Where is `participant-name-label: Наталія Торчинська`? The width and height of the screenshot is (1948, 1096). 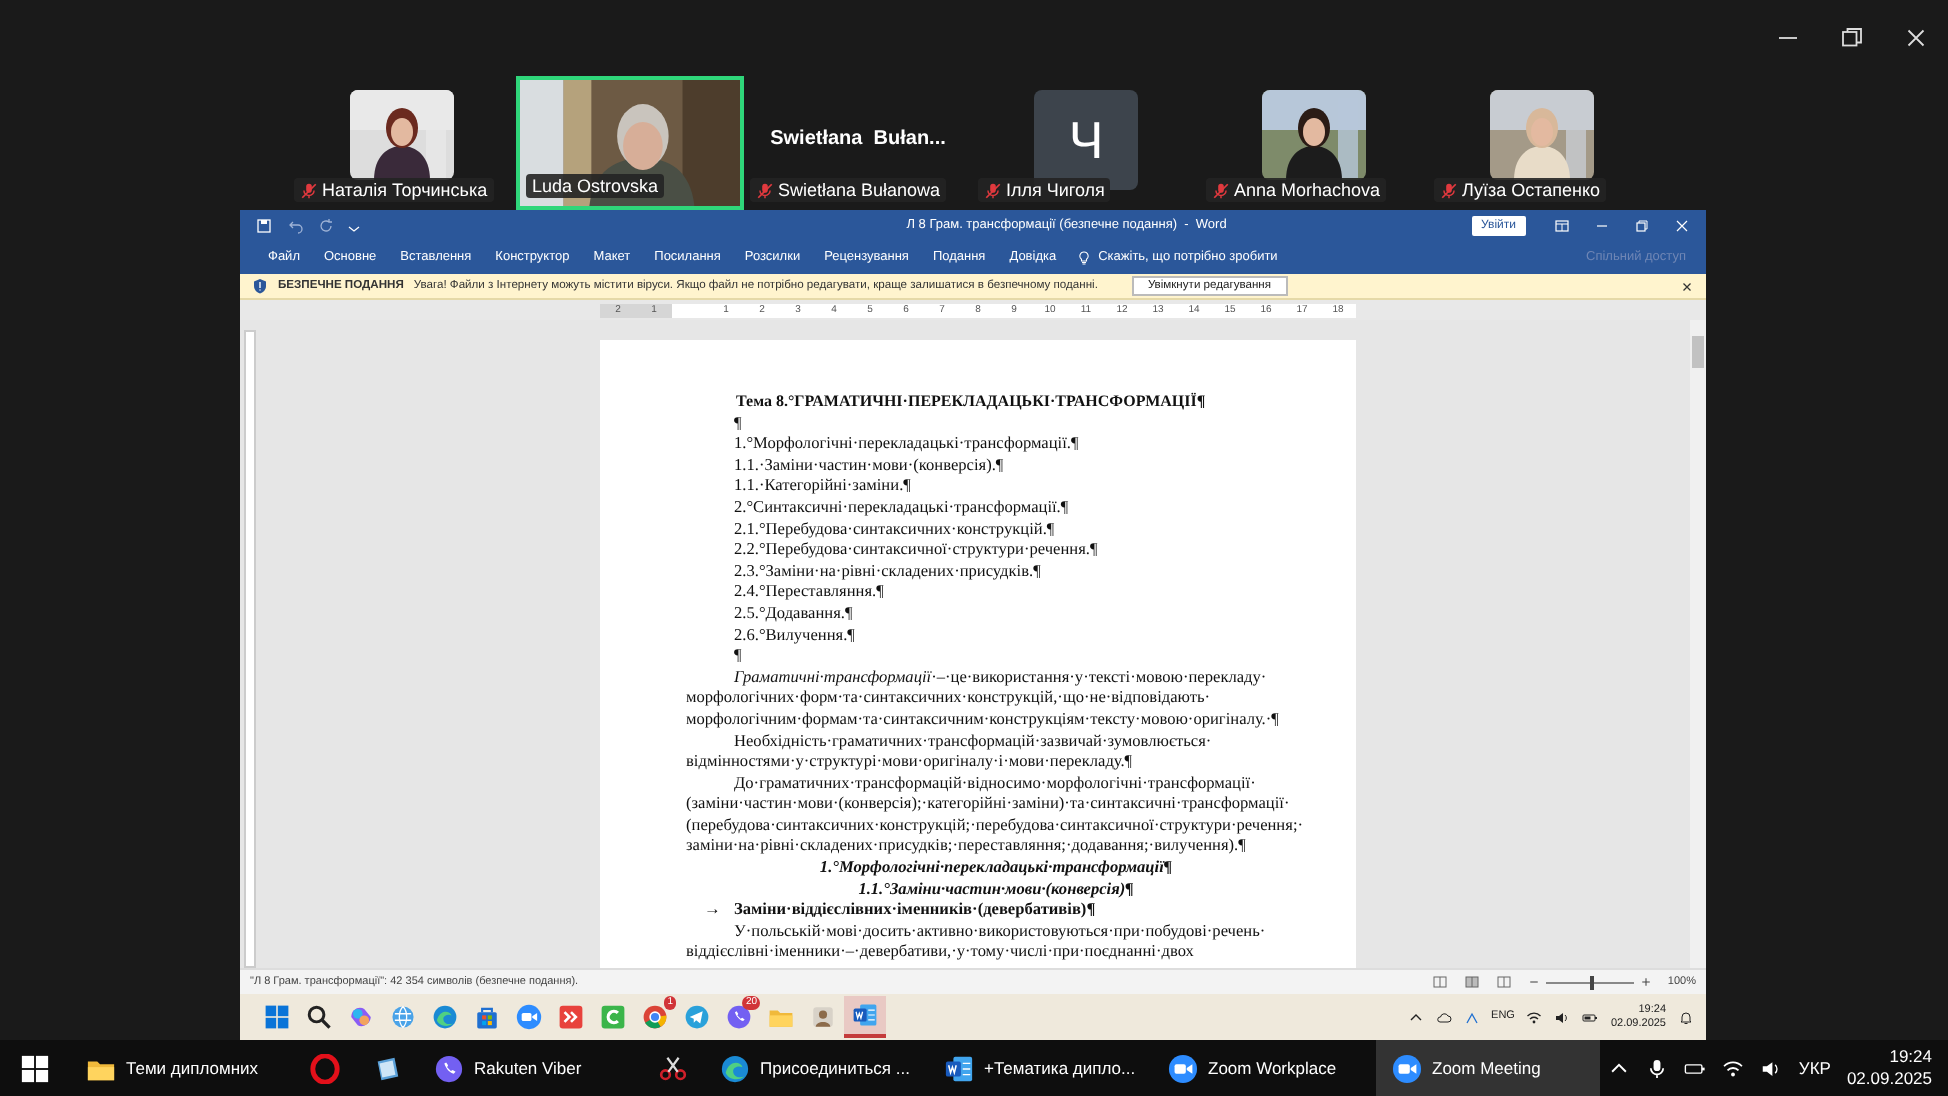 participant-name-label: Наталія Торчинська is located at coordinates (394, 190).